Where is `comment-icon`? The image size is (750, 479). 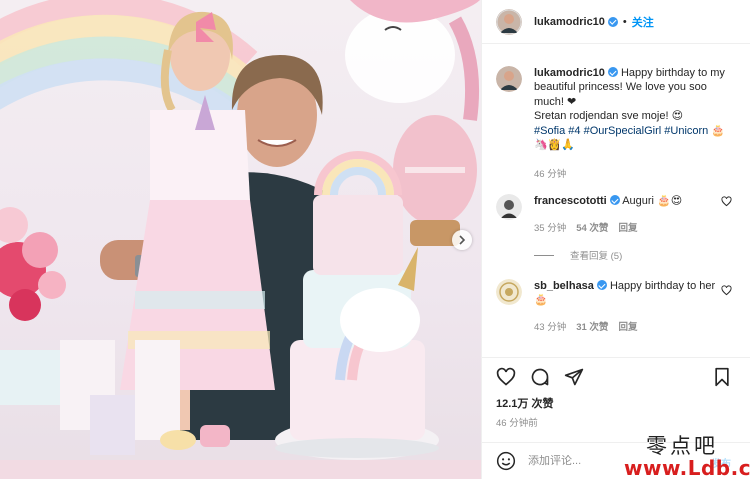 comment-icon is located at coordinates (540, 377).